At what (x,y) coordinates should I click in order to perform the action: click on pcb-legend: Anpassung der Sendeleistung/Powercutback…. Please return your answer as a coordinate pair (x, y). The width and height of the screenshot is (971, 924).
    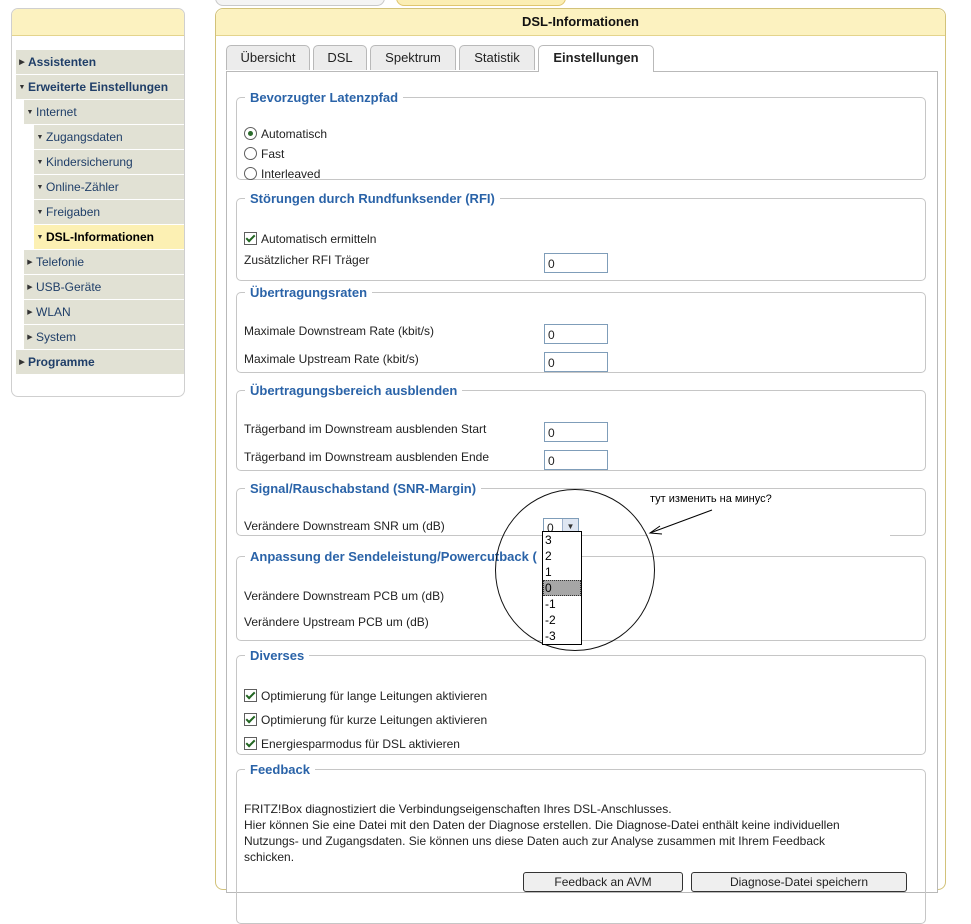
    Looking at the image, I should click on (393, 556).